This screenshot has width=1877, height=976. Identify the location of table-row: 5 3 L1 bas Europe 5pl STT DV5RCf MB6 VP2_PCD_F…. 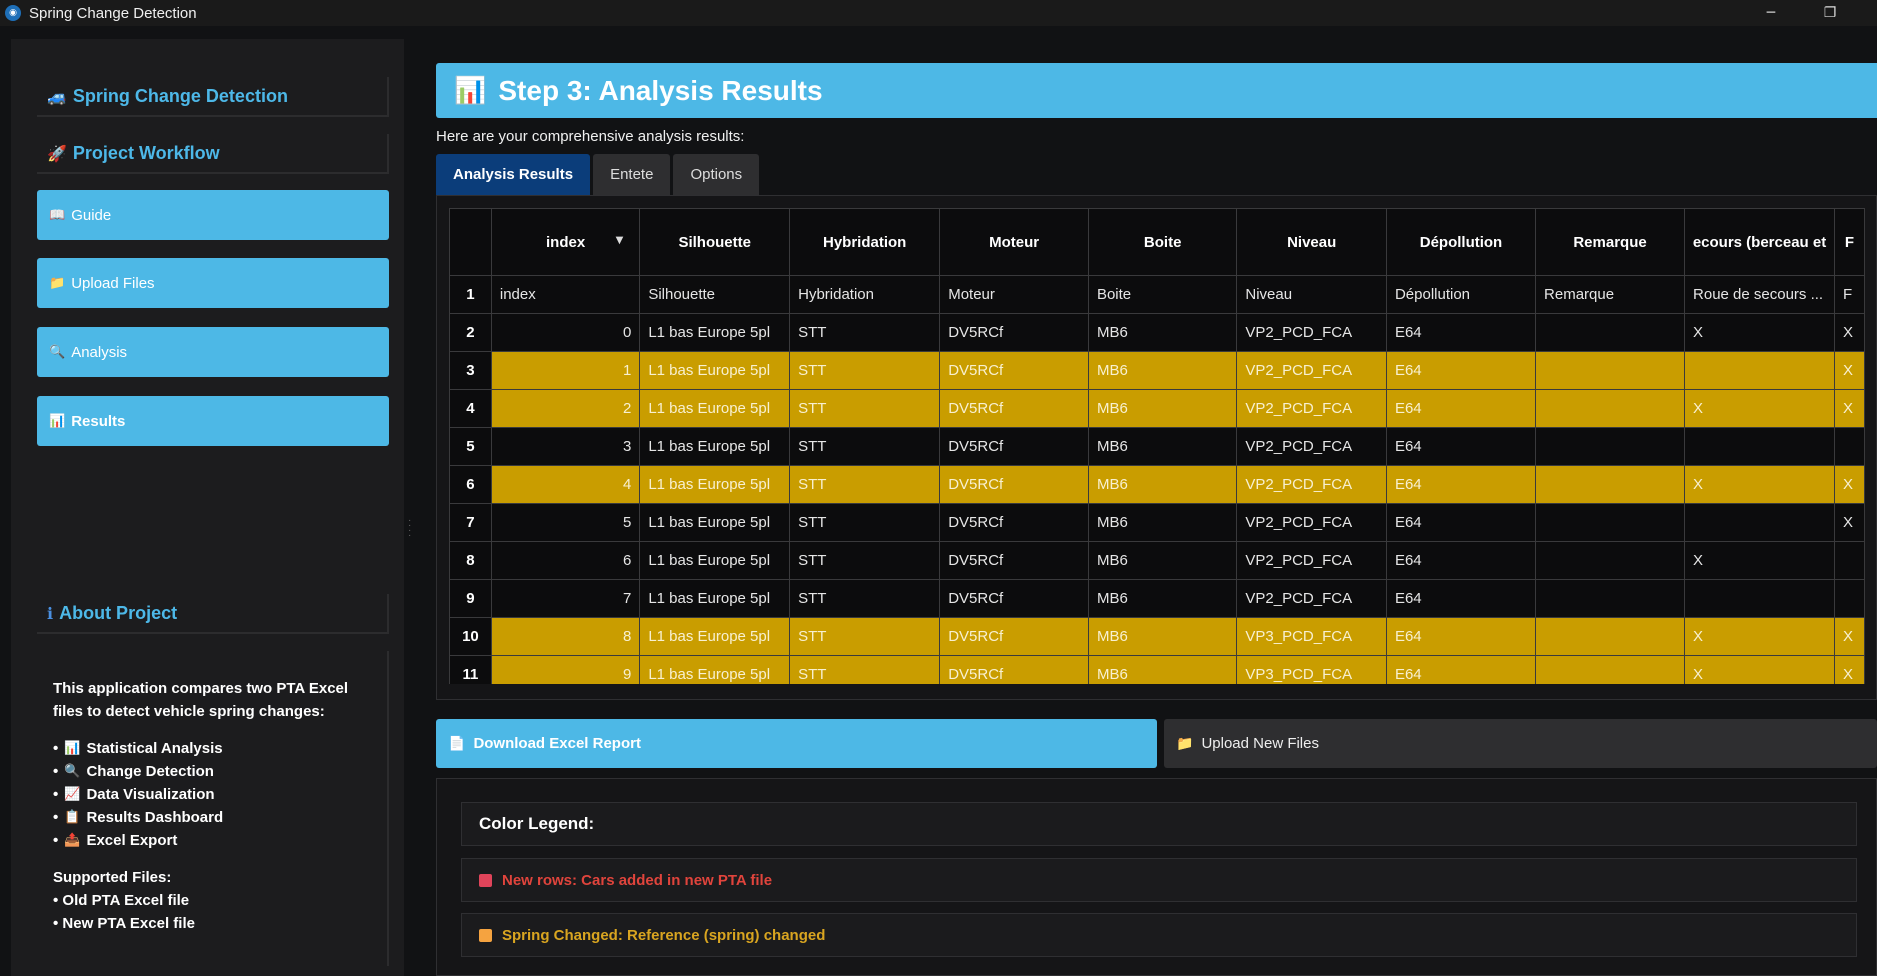
(1157, 446).